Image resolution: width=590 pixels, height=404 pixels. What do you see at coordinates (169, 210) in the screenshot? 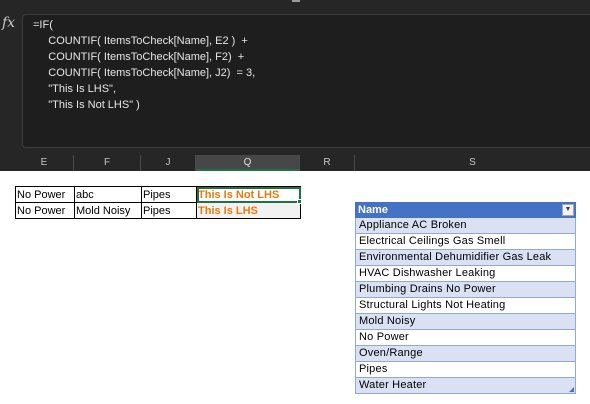
I see `cell-j3: Pipes` at bounding box center [169, 210].